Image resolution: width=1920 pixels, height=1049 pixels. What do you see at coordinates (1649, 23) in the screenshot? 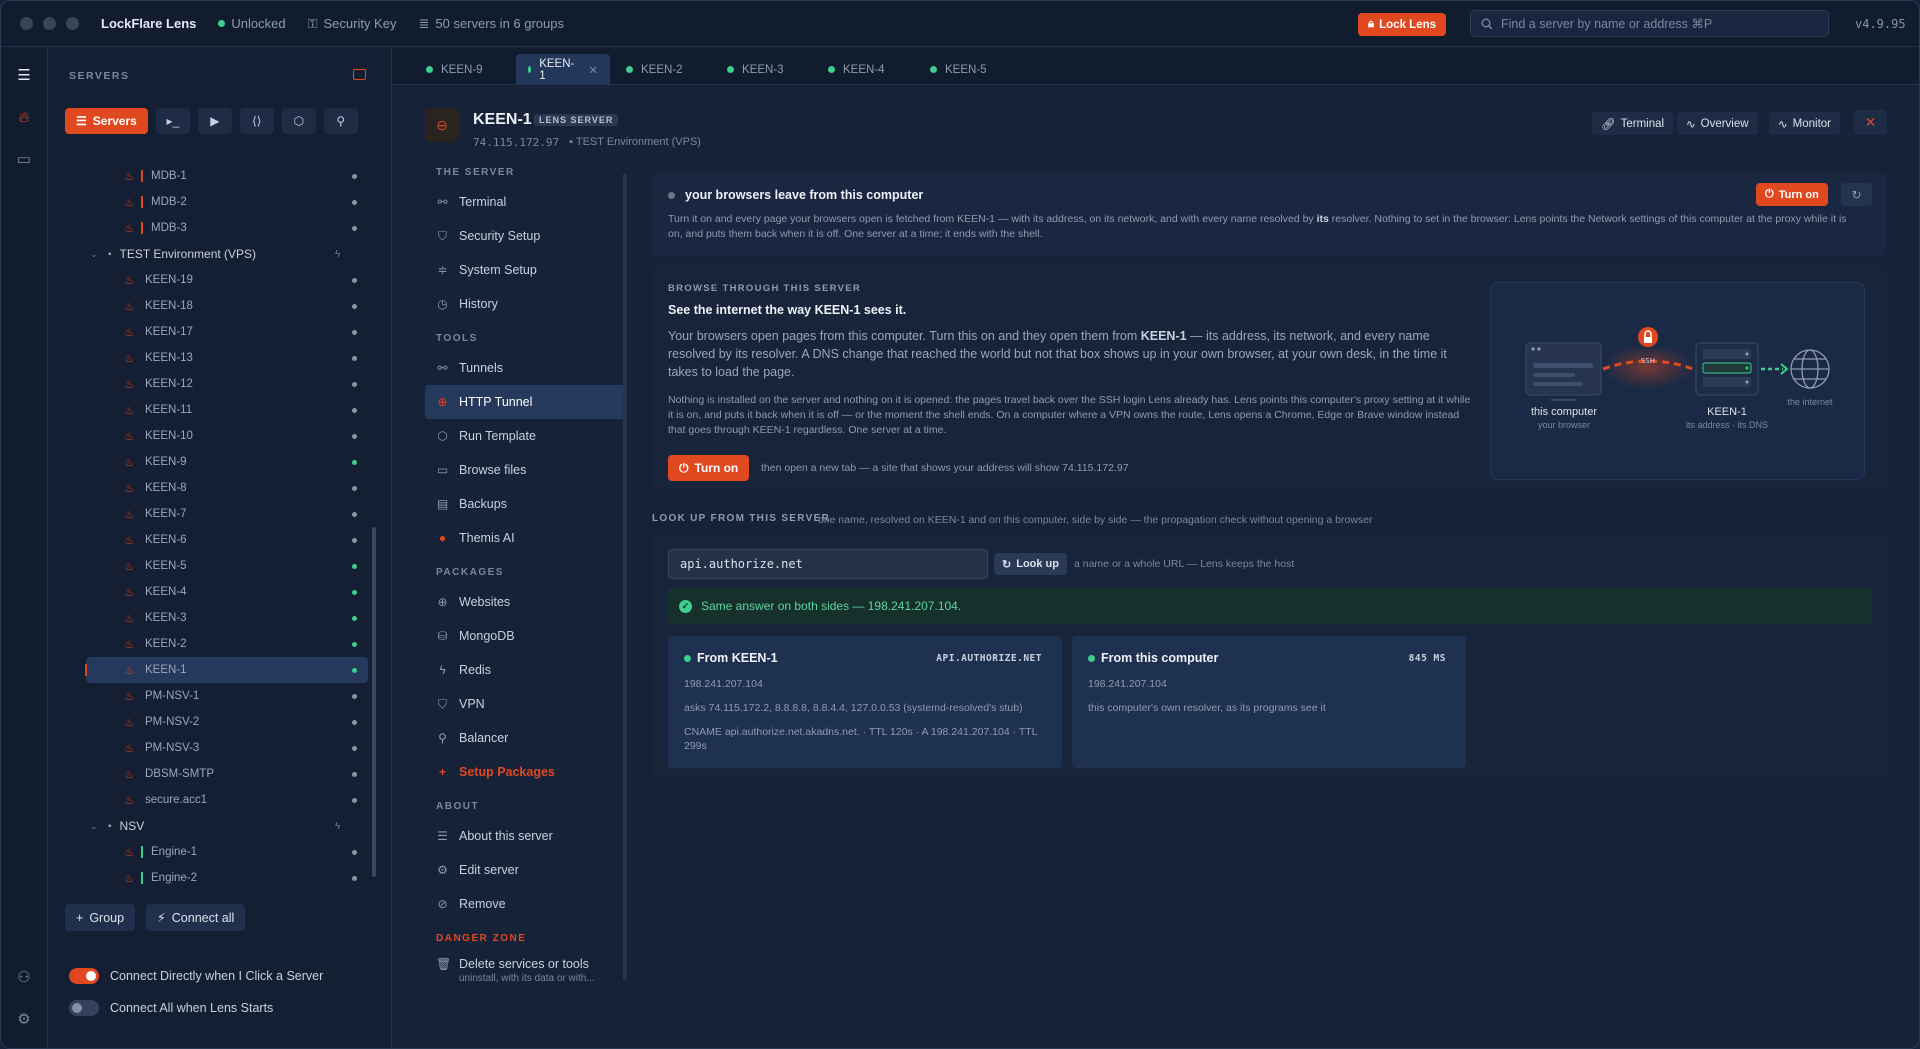
I see `server-search-input: Find a server by name or address ⌘P` at bounding box center [1649, 23].